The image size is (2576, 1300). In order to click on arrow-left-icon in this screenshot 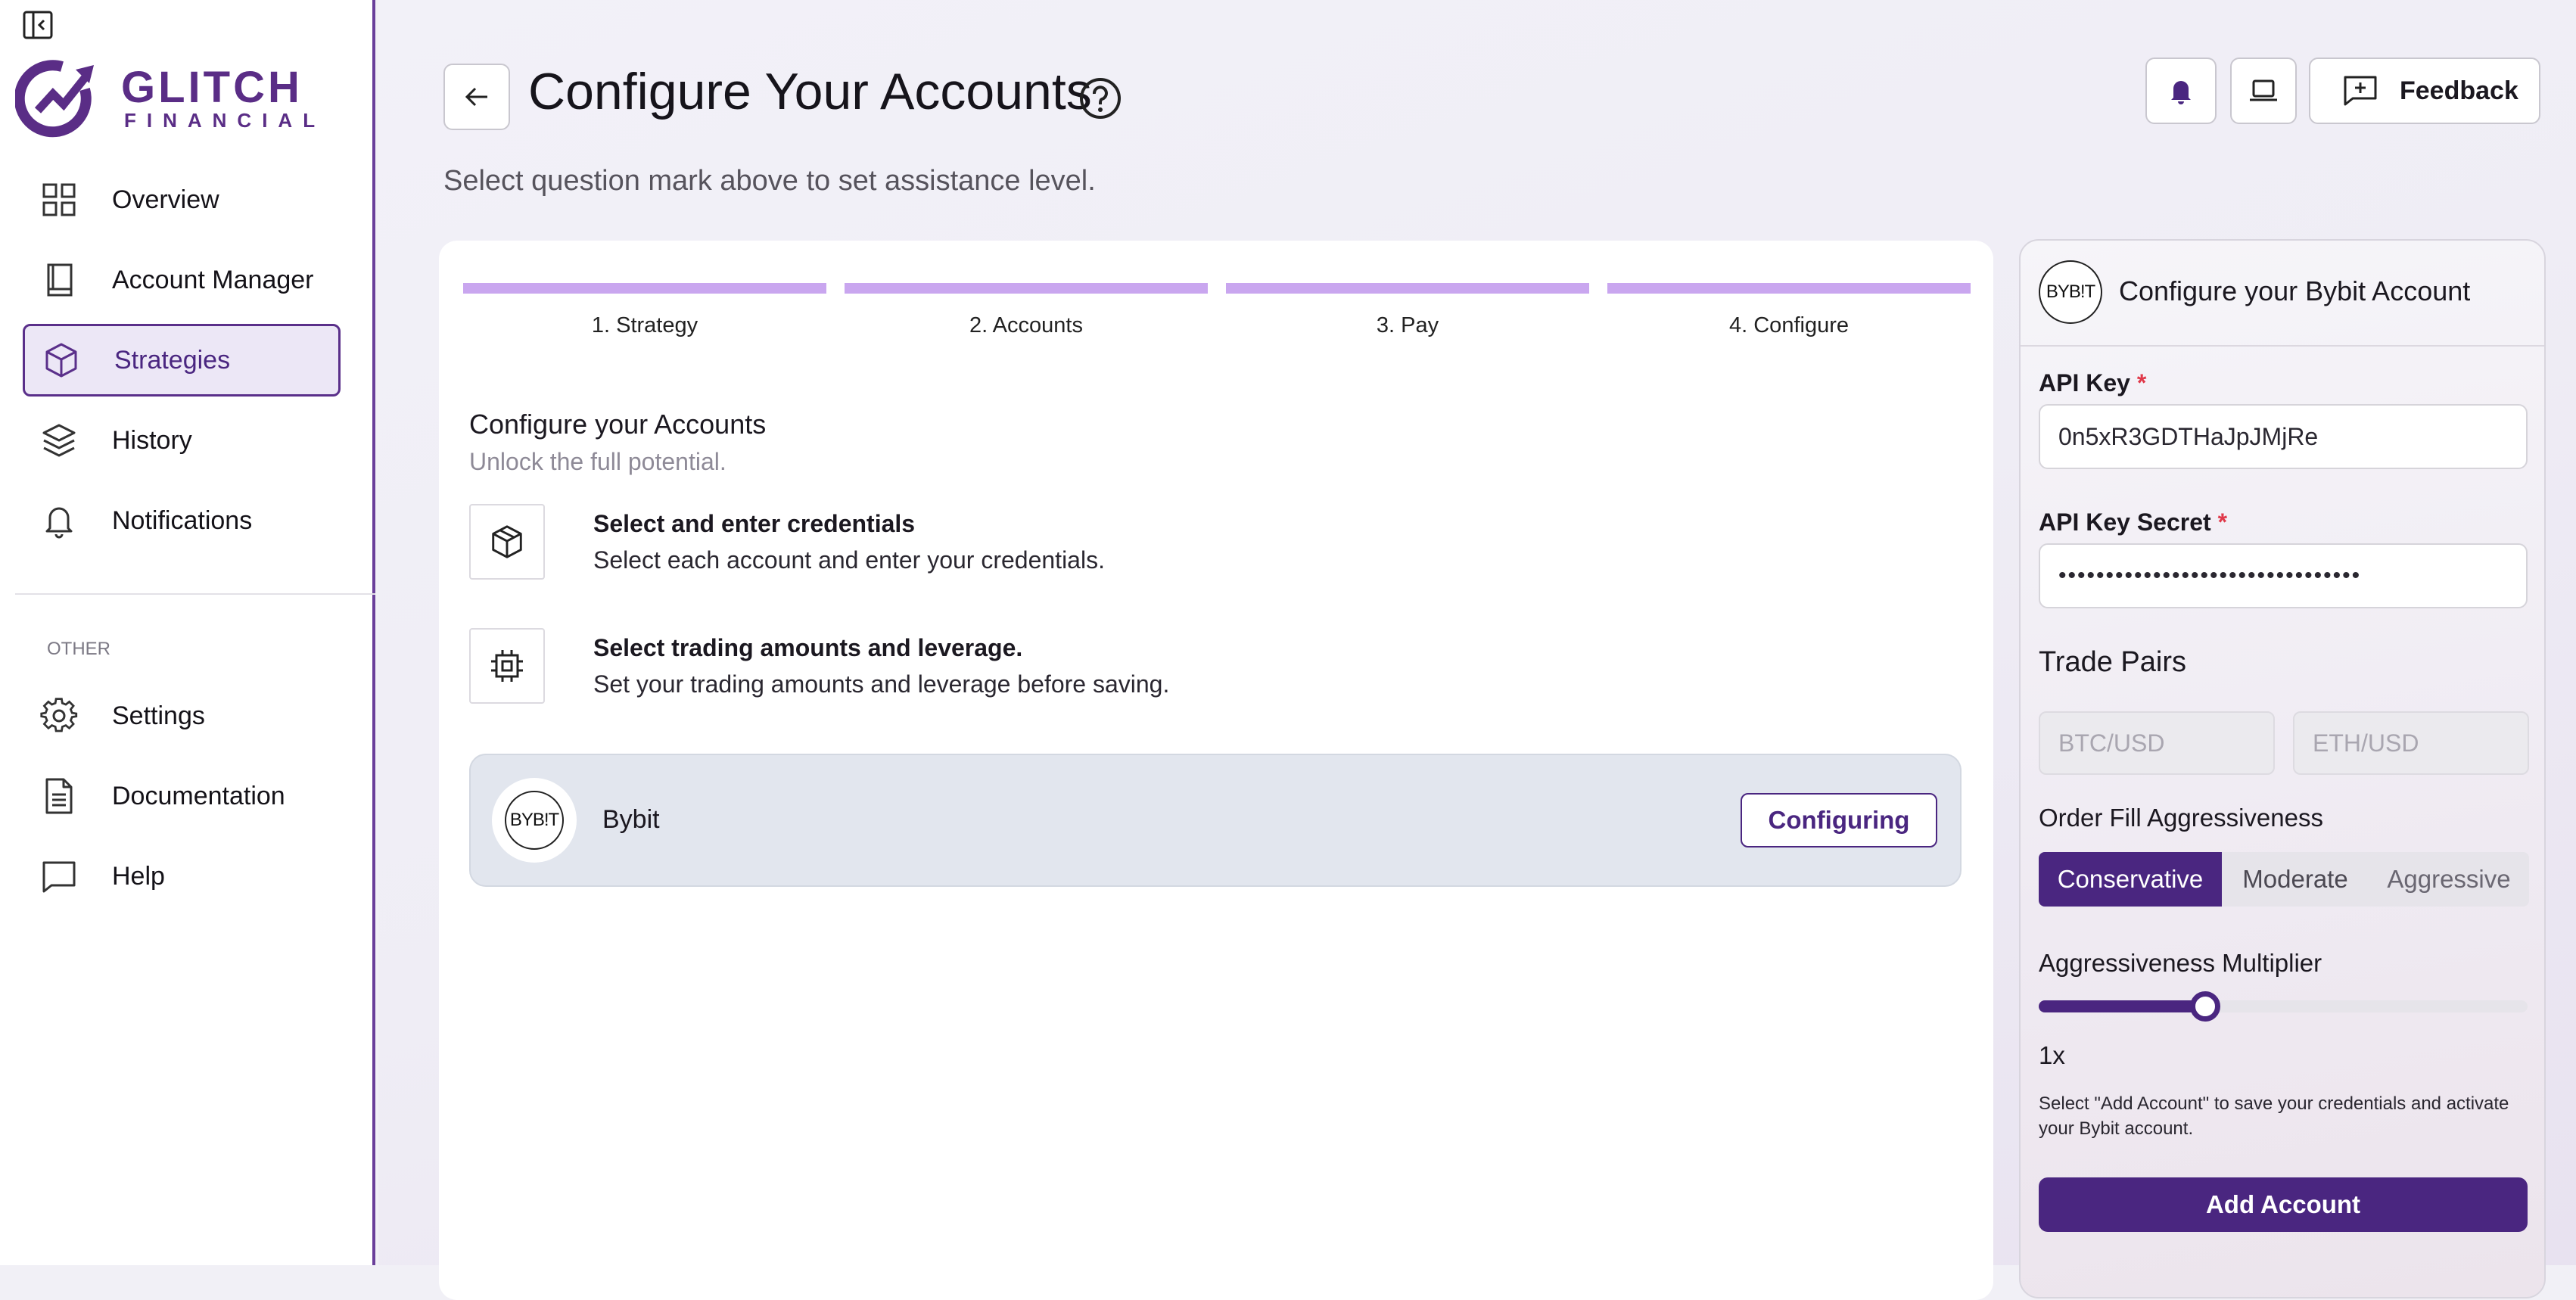, I will do `click(476, 97)`.